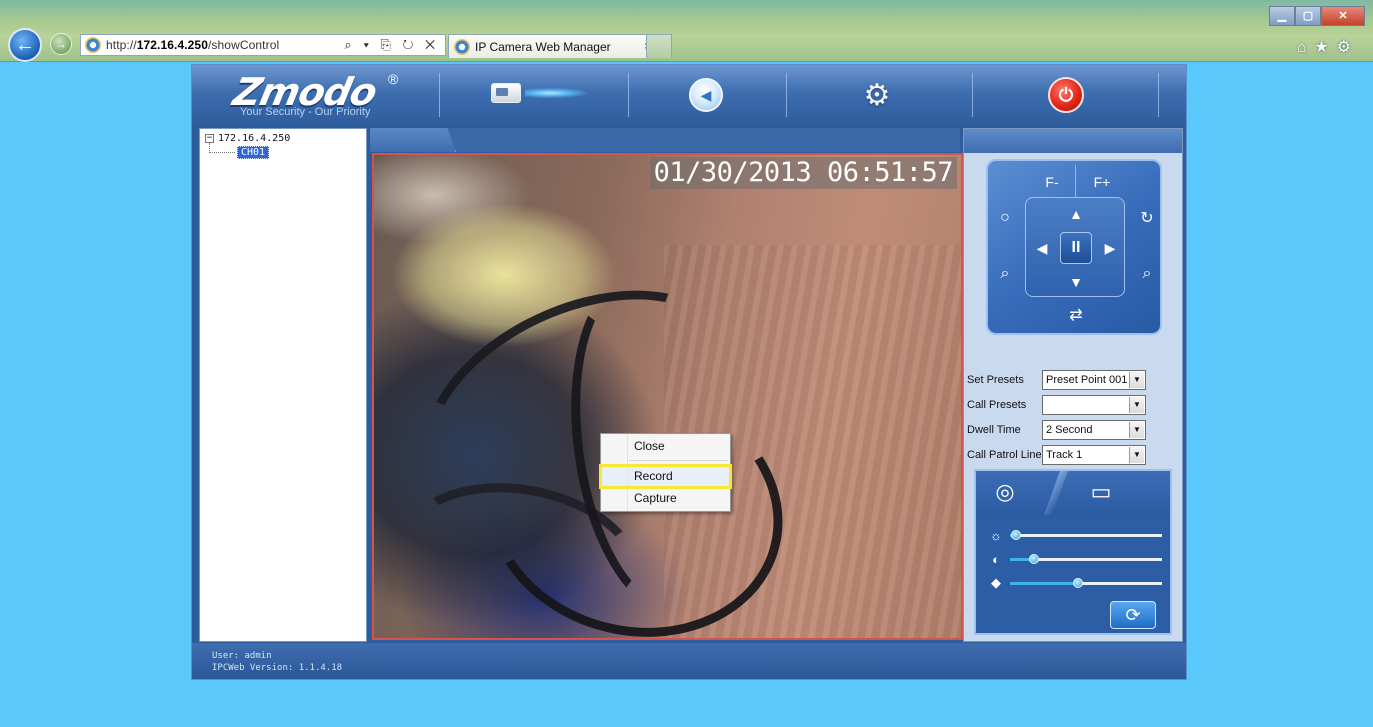 The height and width of the screenshot is (727, 1373). What do you see at coordinates (1005, 218) in the screenshot?
I see `iris-icon: ○` at bounding box center [1005, 218].